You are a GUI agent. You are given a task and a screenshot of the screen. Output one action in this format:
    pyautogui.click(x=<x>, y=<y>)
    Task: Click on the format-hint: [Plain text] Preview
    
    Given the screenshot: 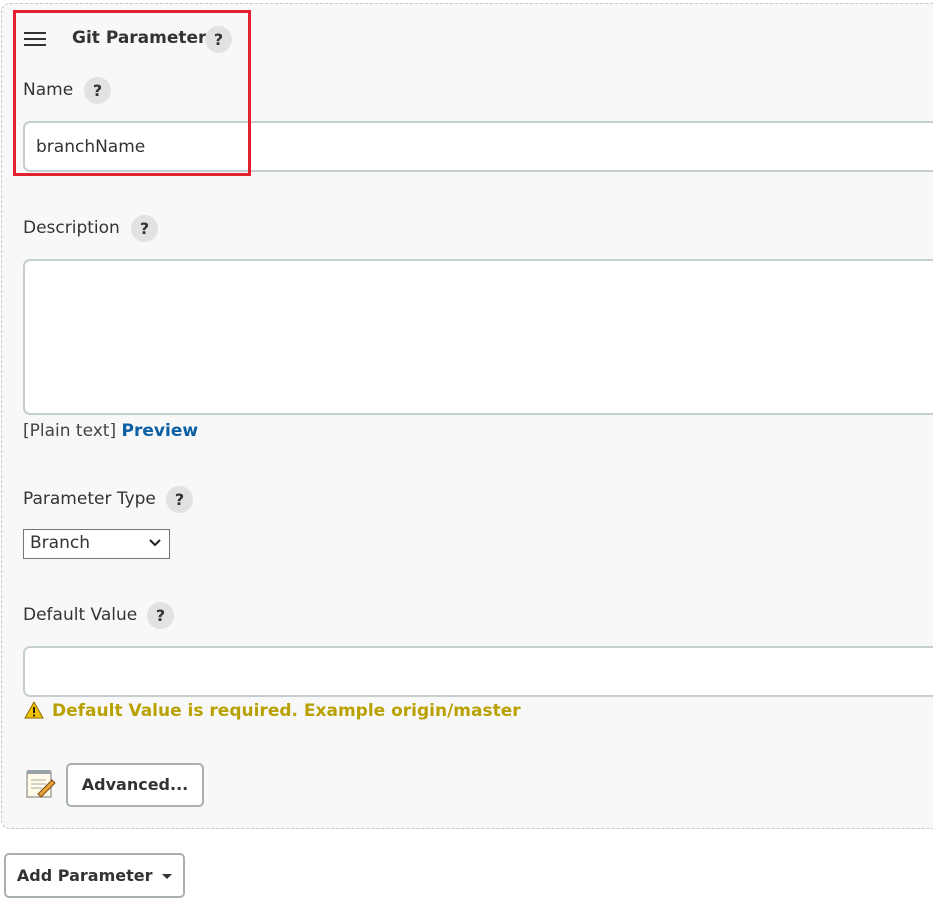 What is the action you would take?
    pyautogui.click(x=110, y=431)
    